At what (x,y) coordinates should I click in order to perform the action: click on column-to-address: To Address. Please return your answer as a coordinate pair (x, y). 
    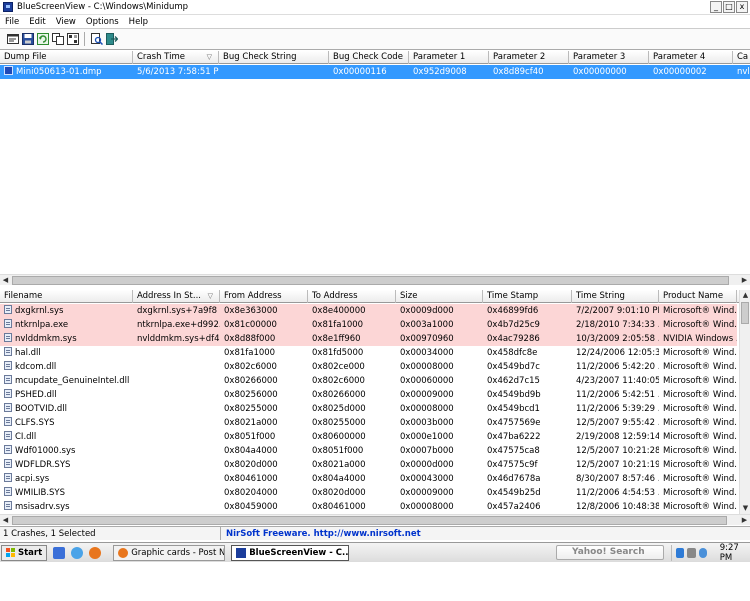
    Looking at the image, I should click on (352, 296).